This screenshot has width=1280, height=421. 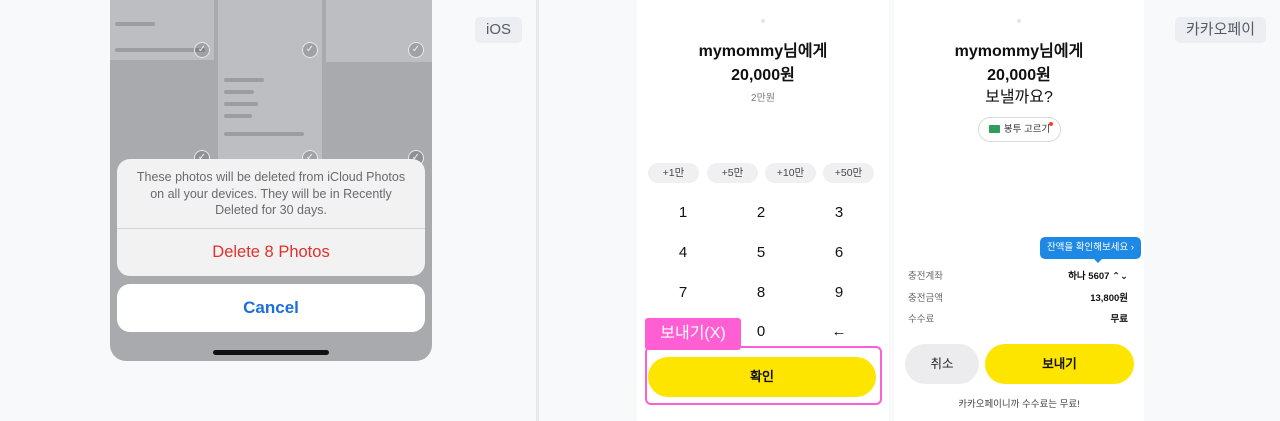 What do you see at coordinates (839, 213) in the screenshot?
I see `keypad-key-3: 3` at bounding box center [839, 213].